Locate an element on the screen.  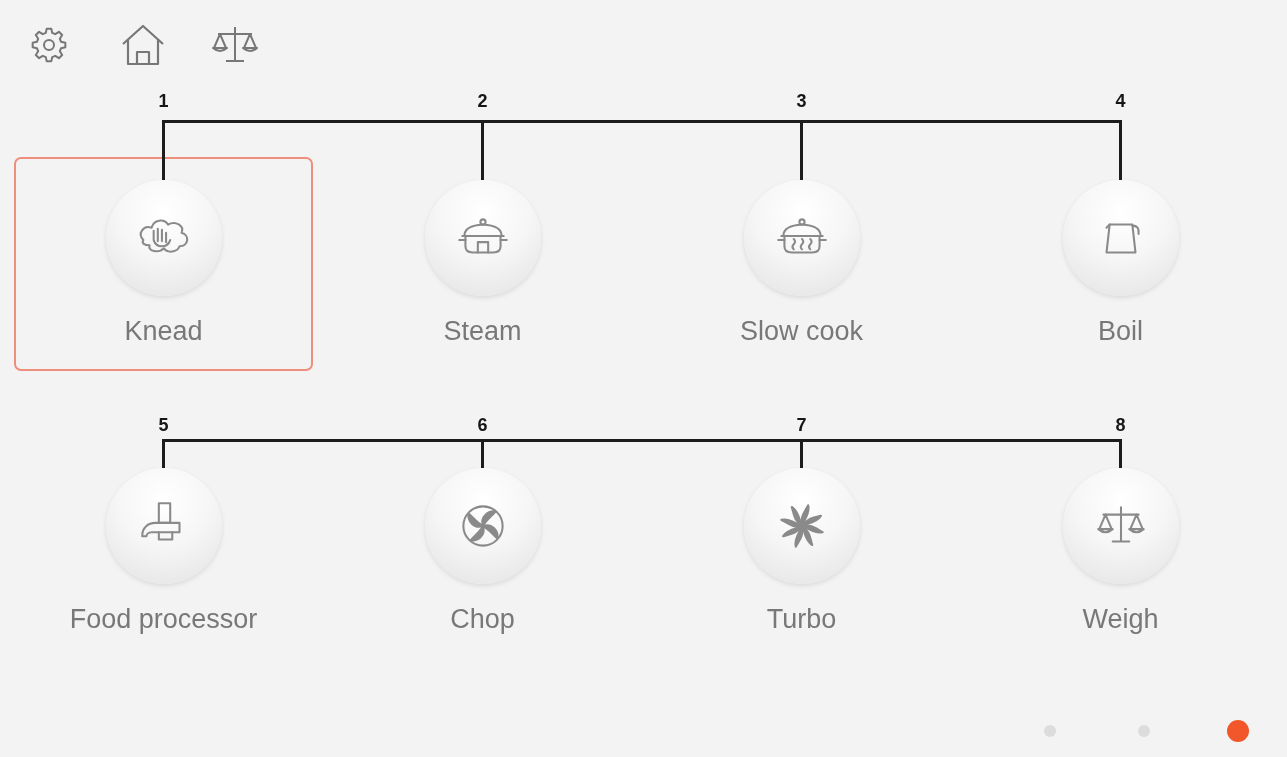
mode-button: Chop is located at coordinates (482, 552).